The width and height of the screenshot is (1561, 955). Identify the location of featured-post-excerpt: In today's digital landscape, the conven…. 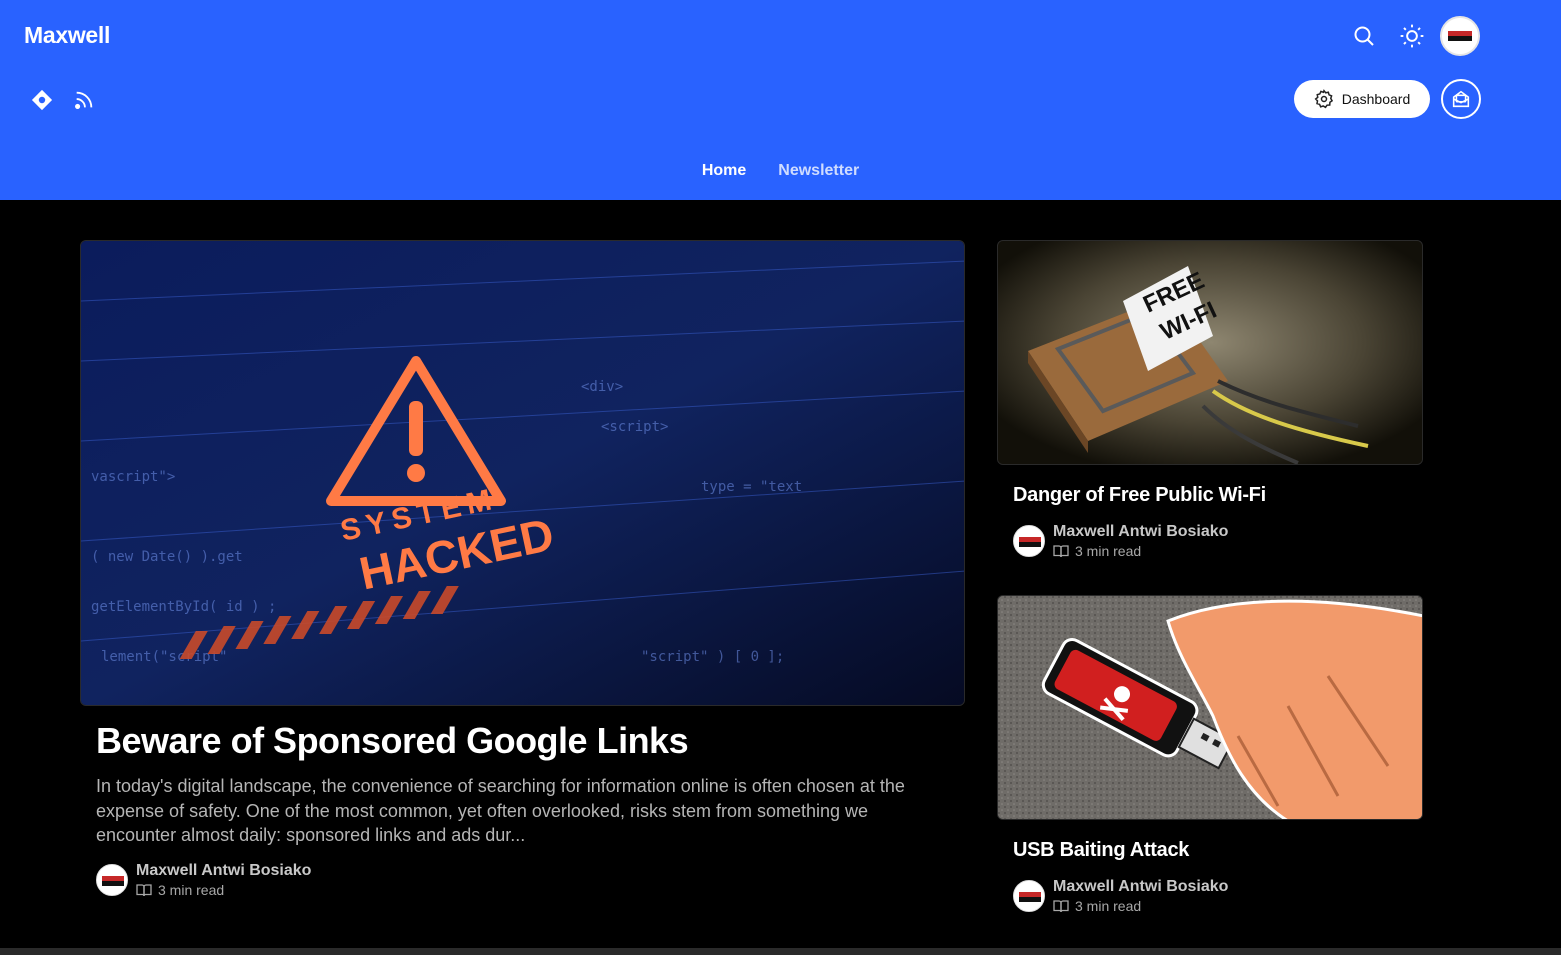
(500, 810).